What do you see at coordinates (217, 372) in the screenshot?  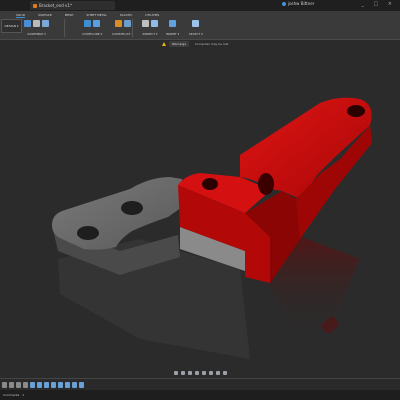 I see `grid-settings-icon` at bounding box center [217, 372].